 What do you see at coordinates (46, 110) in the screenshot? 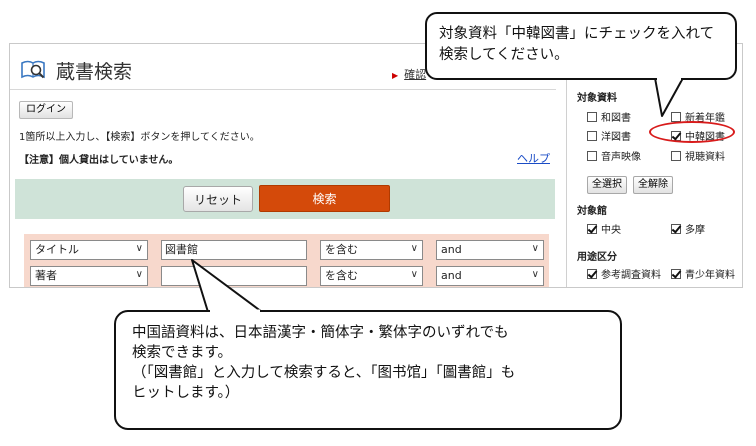
I see `login-button: ログイン` at bounding box center [46, 110].